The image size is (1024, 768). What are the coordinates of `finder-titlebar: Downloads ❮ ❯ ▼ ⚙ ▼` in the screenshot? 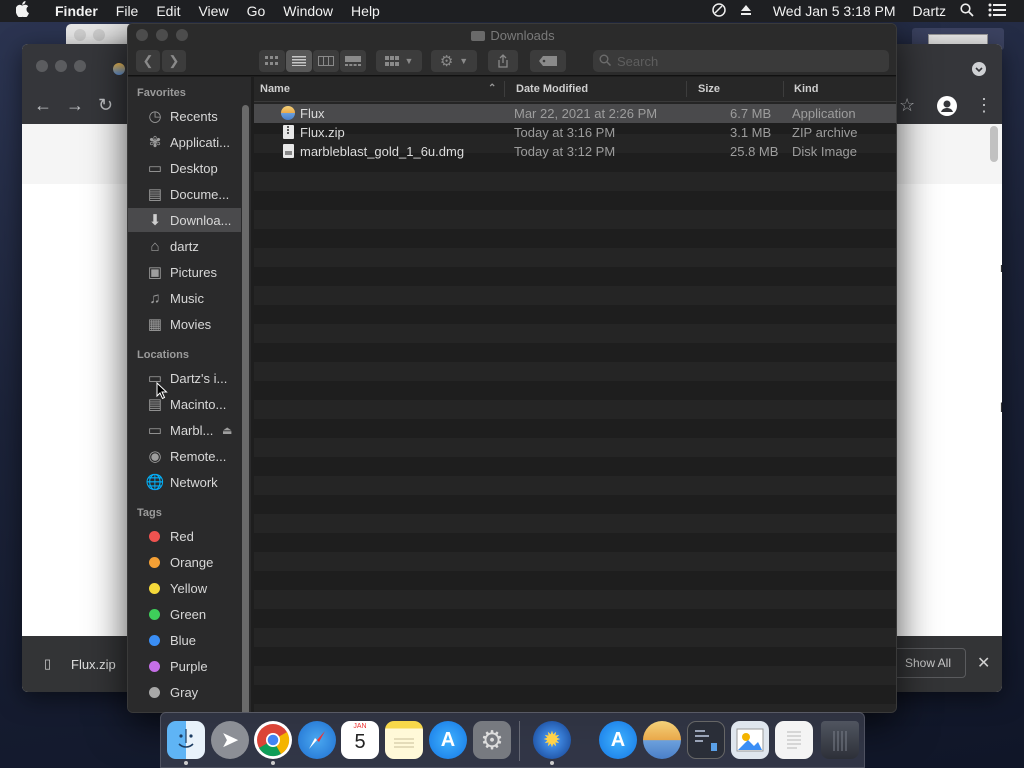 It's located at (512, 50).